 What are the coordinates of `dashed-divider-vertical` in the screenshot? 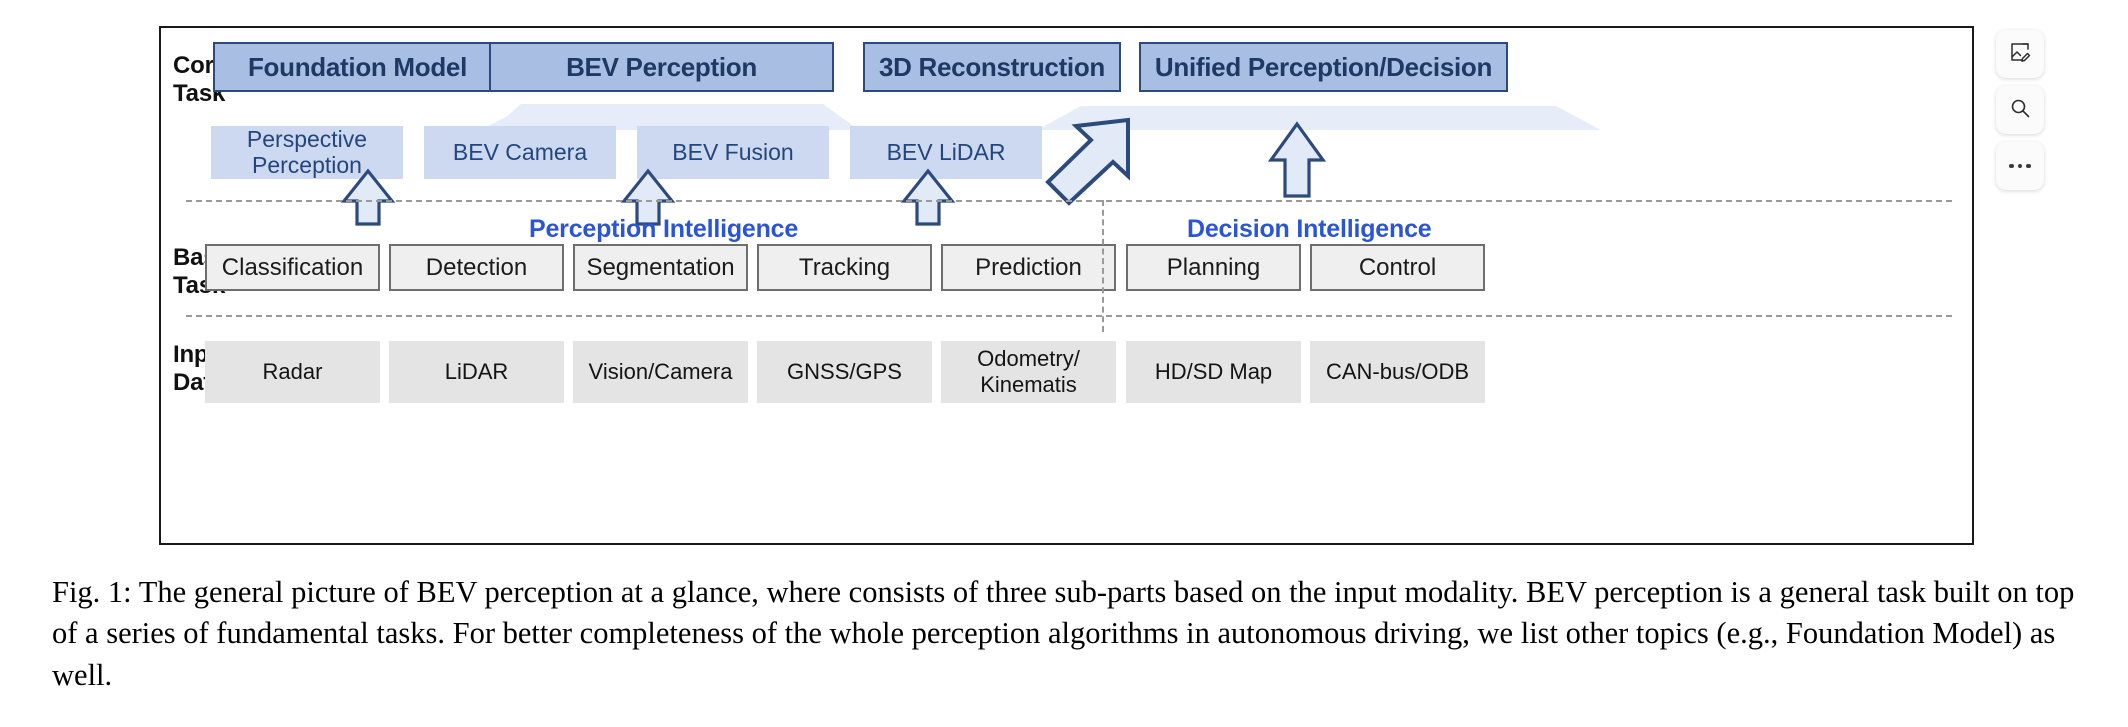 It's located at (1103, 266).